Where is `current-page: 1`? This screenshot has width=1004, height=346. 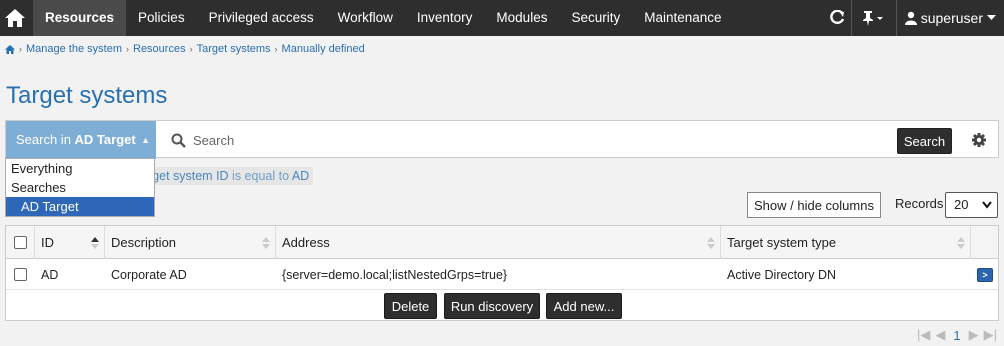 current-page: 1 is located at coordinates (956, 335).